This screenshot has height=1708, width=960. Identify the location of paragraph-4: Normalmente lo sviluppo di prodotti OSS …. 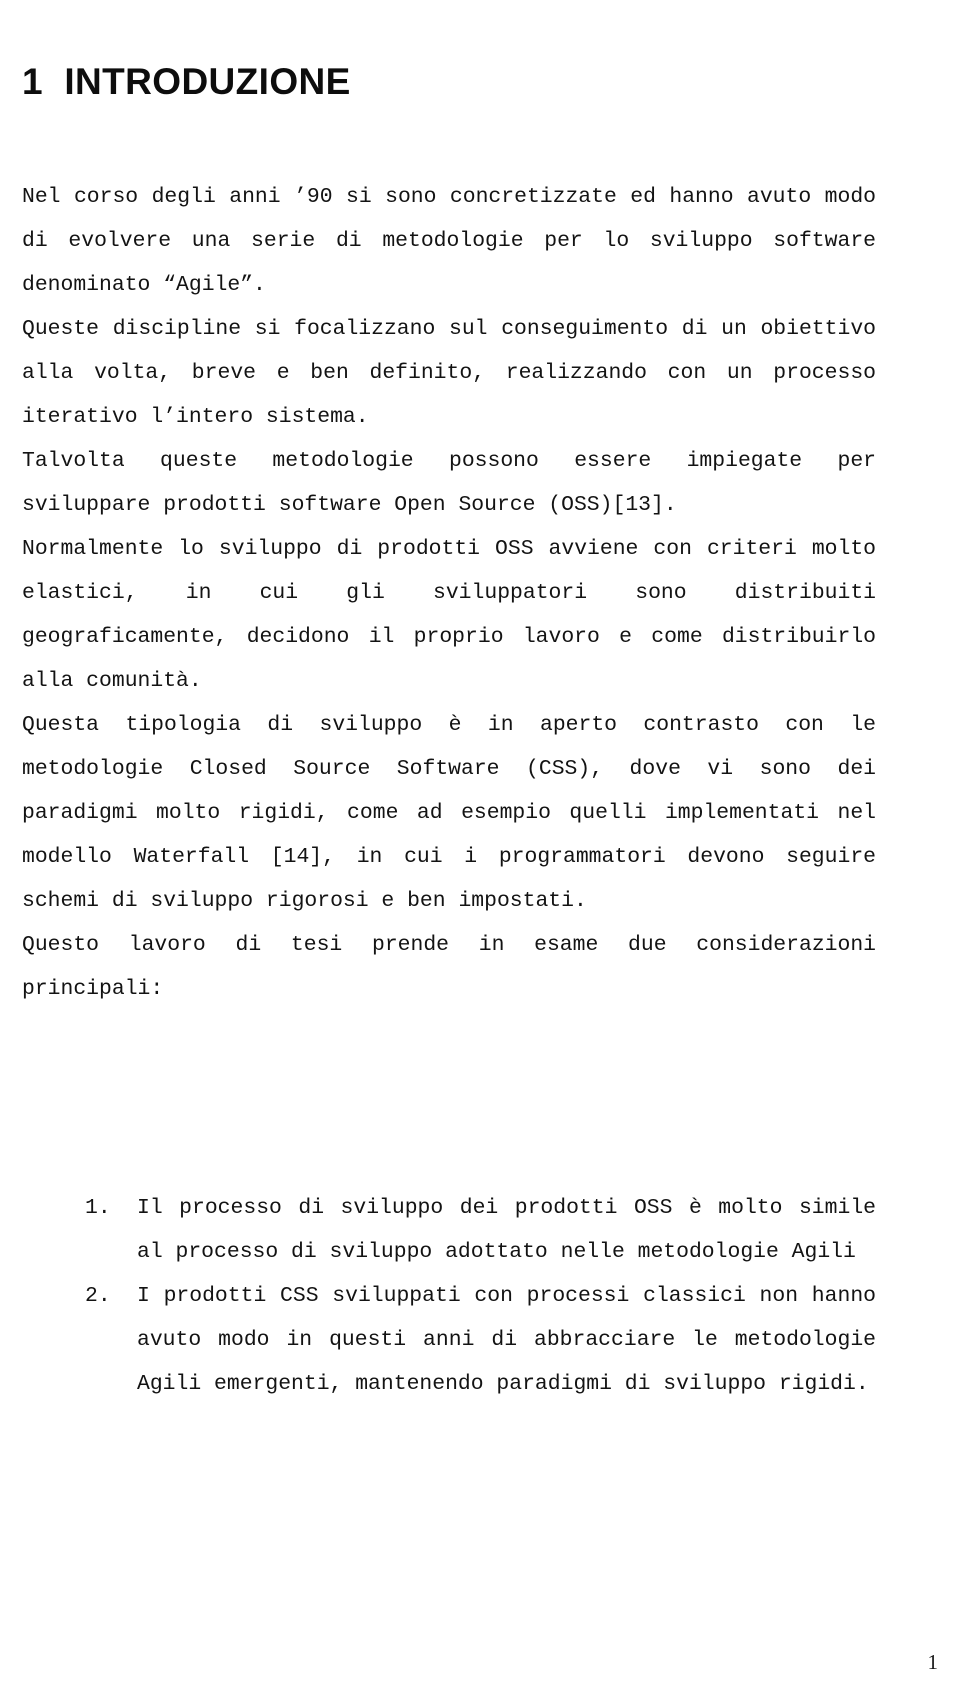
(449, 615).